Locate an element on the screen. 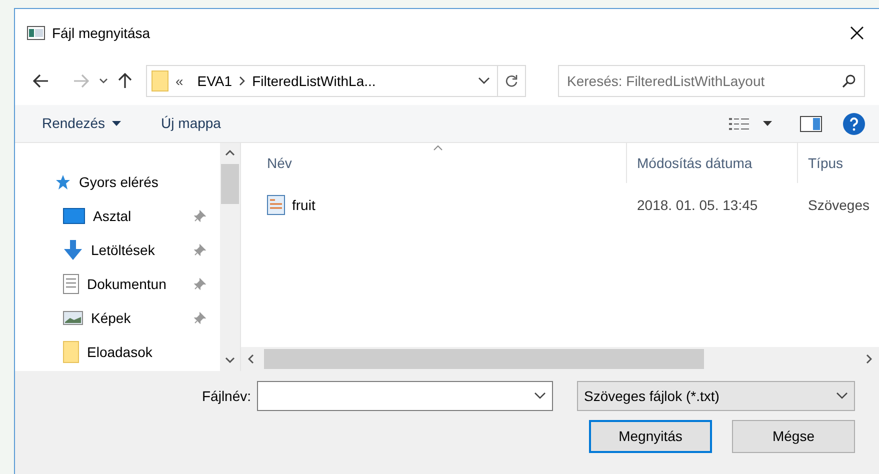  sidebar-item: Képek is located at coordinates (117, 318).